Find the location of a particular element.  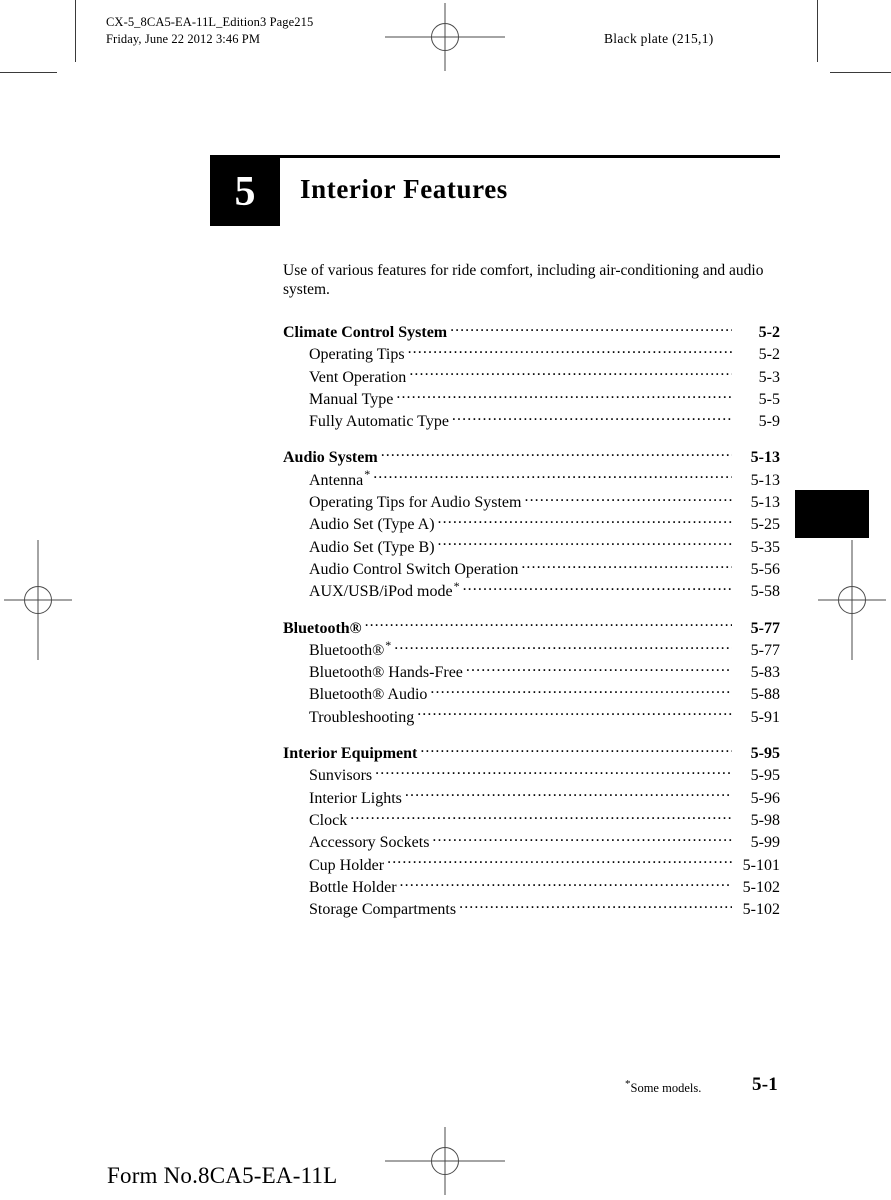

toc-section-row: Audio System 5-13 is located at coordinates (531, 457).